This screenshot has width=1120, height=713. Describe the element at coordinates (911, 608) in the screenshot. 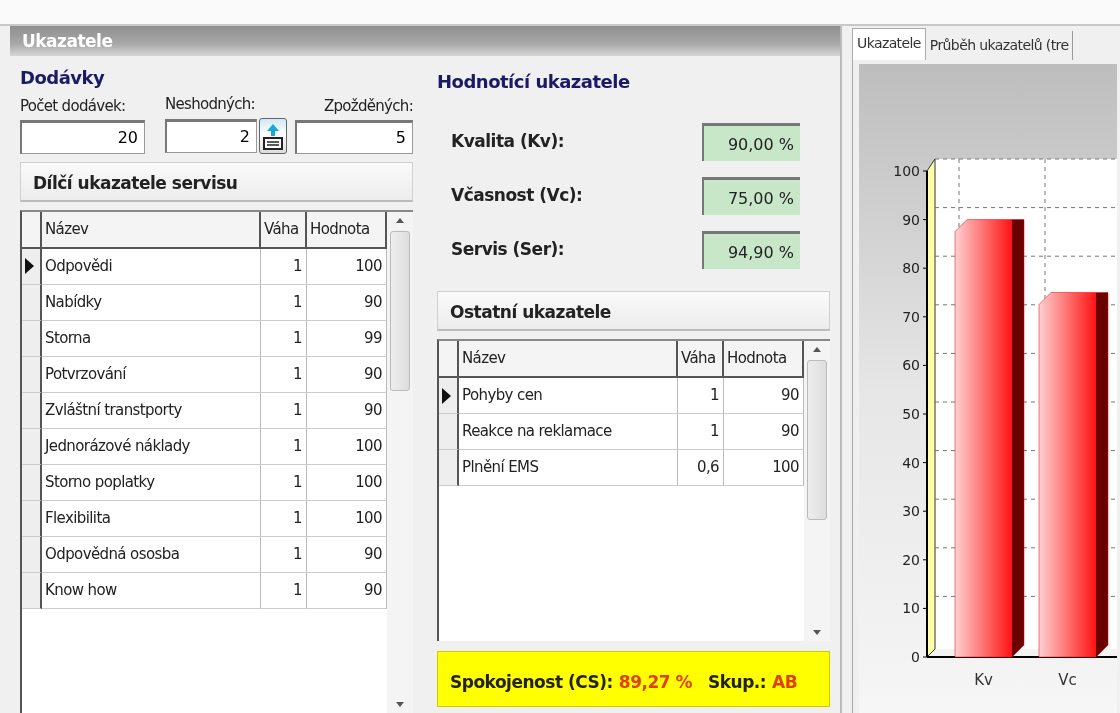

I see `axis-label: 10` at that location.